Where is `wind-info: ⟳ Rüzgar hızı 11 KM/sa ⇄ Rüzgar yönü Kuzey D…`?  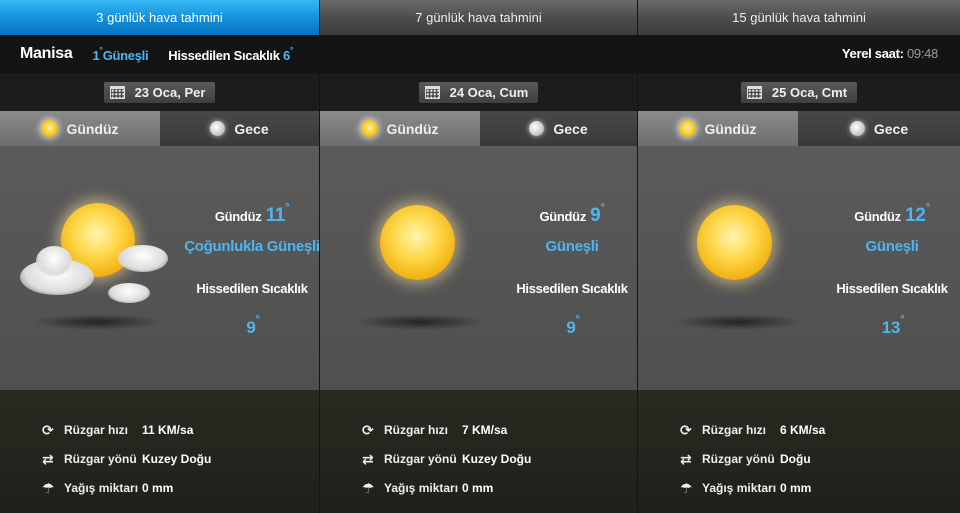 wind-info: ⟳ Rüzgar hızı 11 KM/sa ⇄ Rüzgar yönü Kuzey D… is located at coordinates (159, 451).